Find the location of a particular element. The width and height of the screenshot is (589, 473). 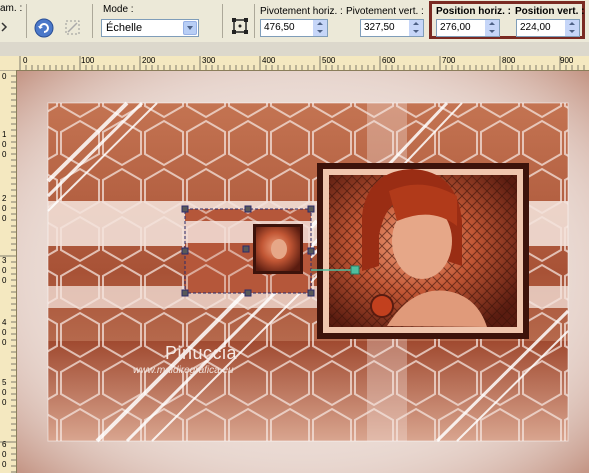

reset-icon is located at coordinates (44, 28).